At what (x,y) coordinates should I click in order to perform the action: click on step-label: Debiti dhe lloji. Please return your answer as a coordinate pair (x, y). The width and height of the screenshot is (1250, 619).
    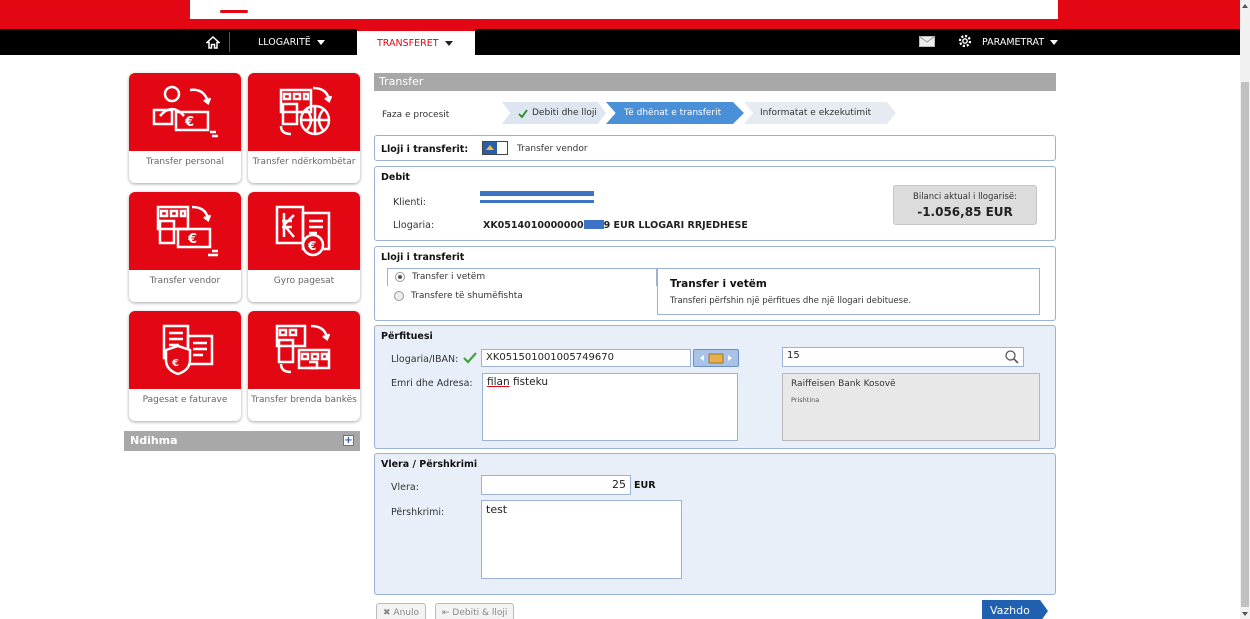
    Looking at the image, I should click on (564, 113).